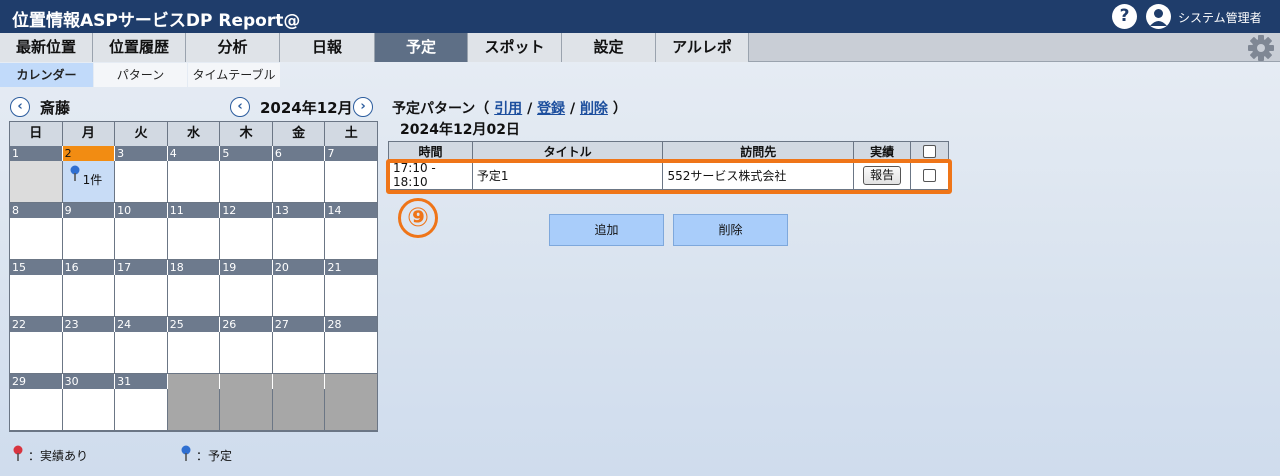 The image size is (1280, 476). Describe the element at coordinates (730, 230) in the screenshot. I see `delete-button: 削除` at that location.